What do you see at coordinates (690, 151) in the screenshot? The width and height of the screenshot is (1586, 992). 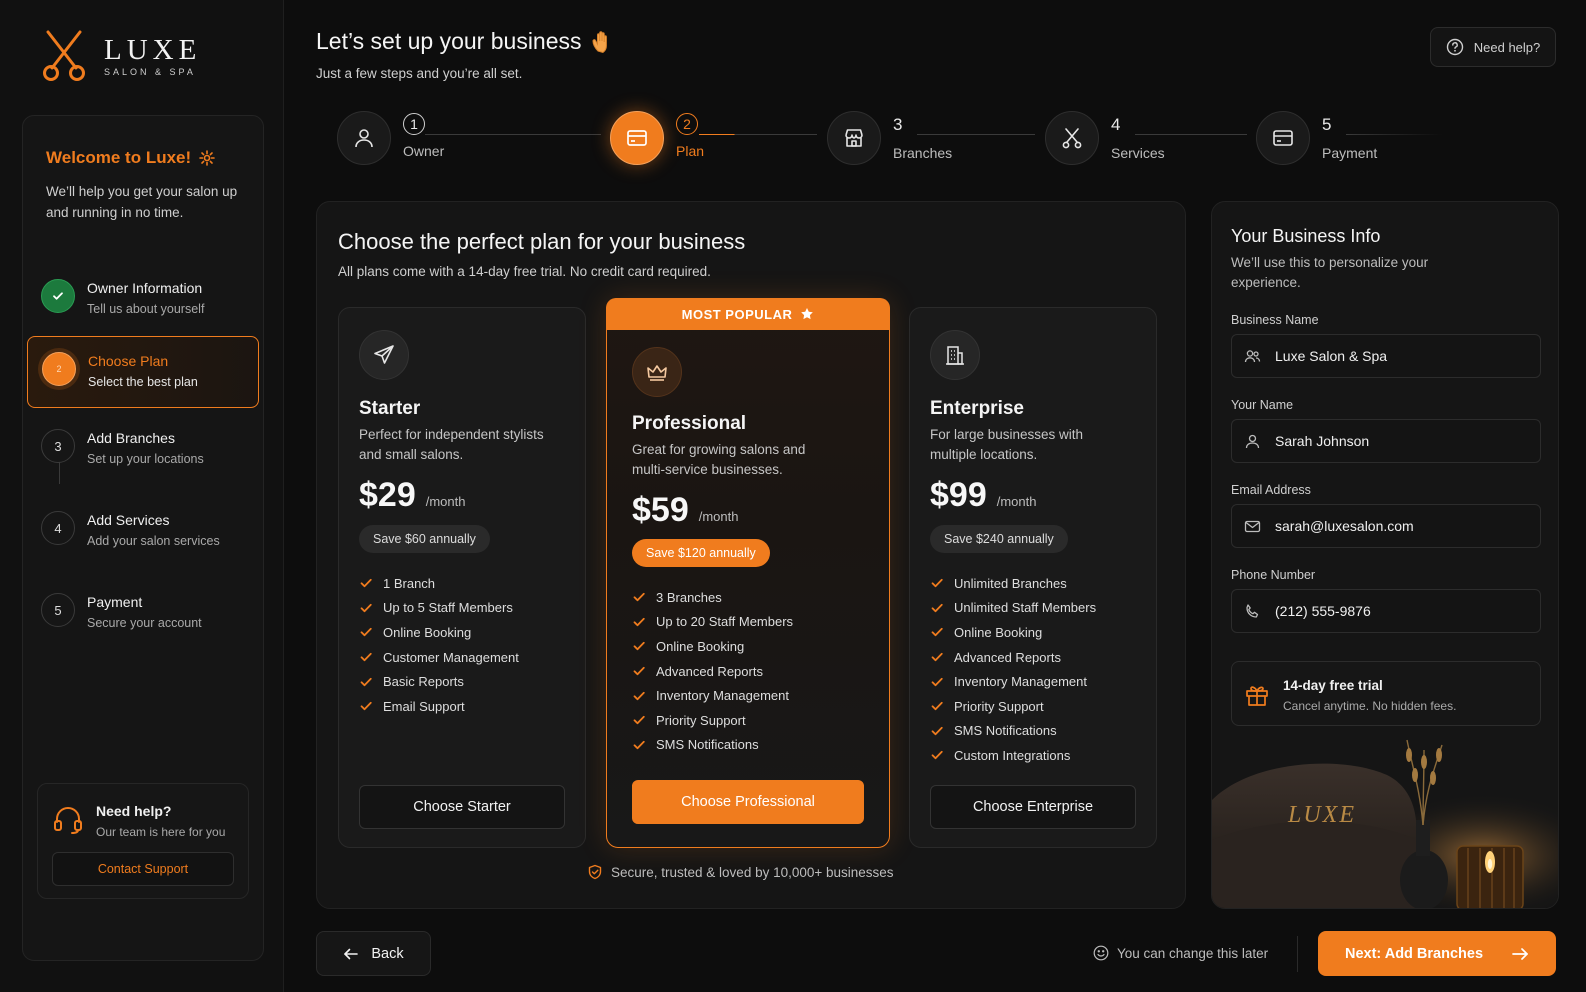 I see `stepper-label: Plan` at bounding box center [690, 151].